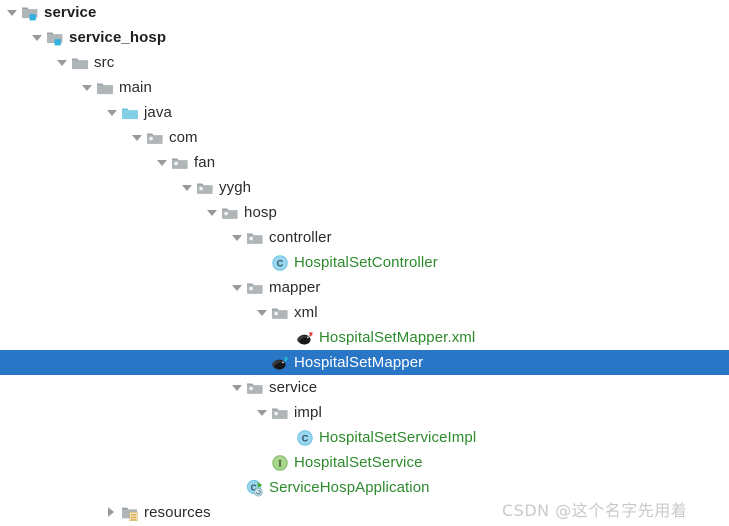 The width and height of the screenshot is (729, 526). Describe the element at coordinates (306, 312) in the screenshot. I see `tree-row-label: xml` at that location.